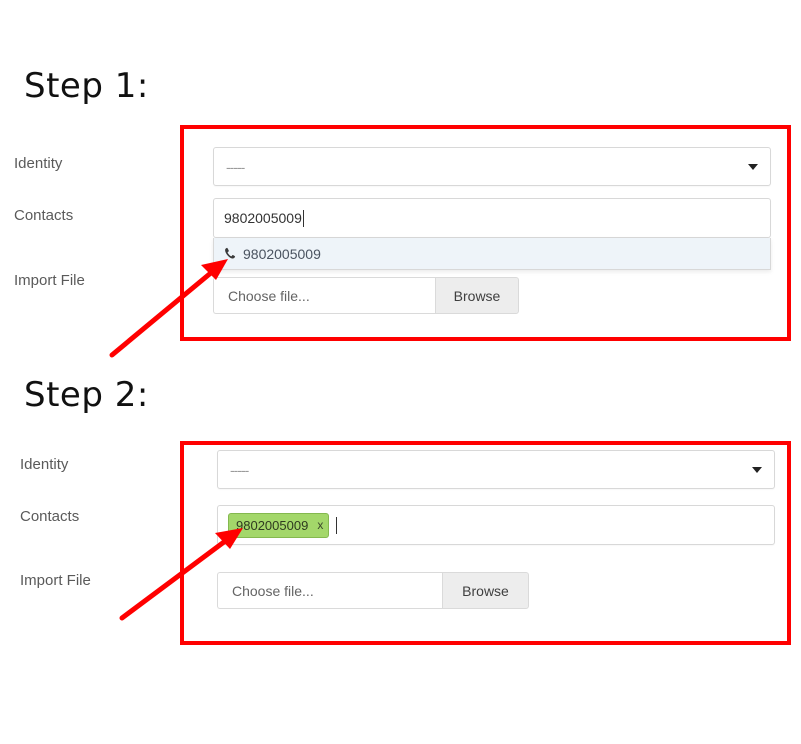 This screenshot has height=744, width=801. I want to click on contact-tag: 9802005009 x, so click(279, 525).